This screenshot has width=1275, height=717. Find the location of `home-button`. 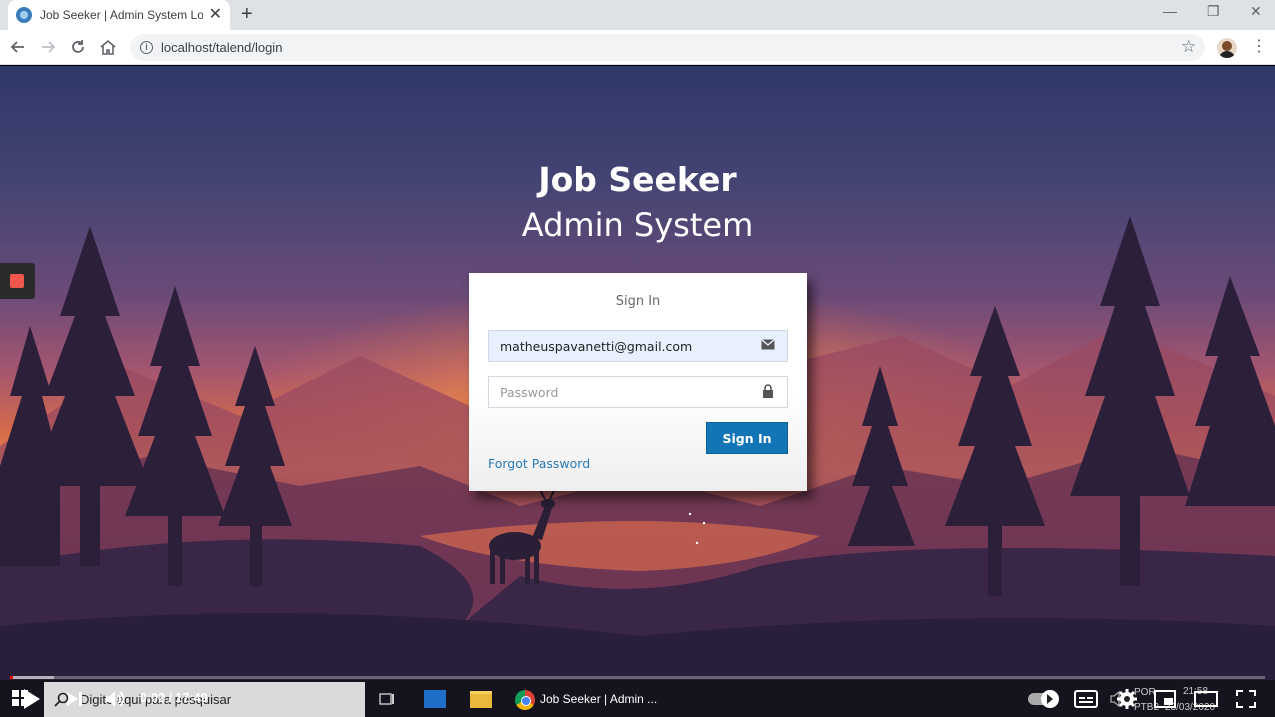

home-button is located at coordinates (108, 47).